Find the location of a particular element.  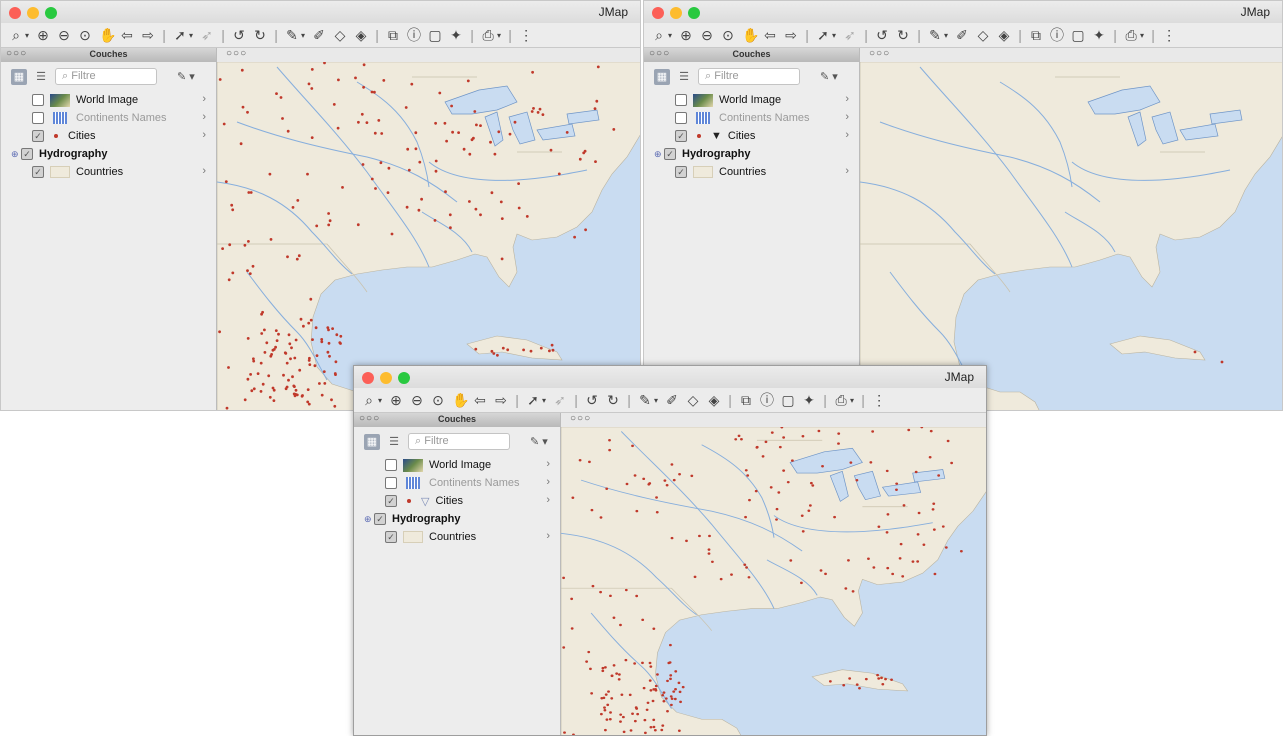

print-icon: ⎙ is located at coordinates (1131, 35).